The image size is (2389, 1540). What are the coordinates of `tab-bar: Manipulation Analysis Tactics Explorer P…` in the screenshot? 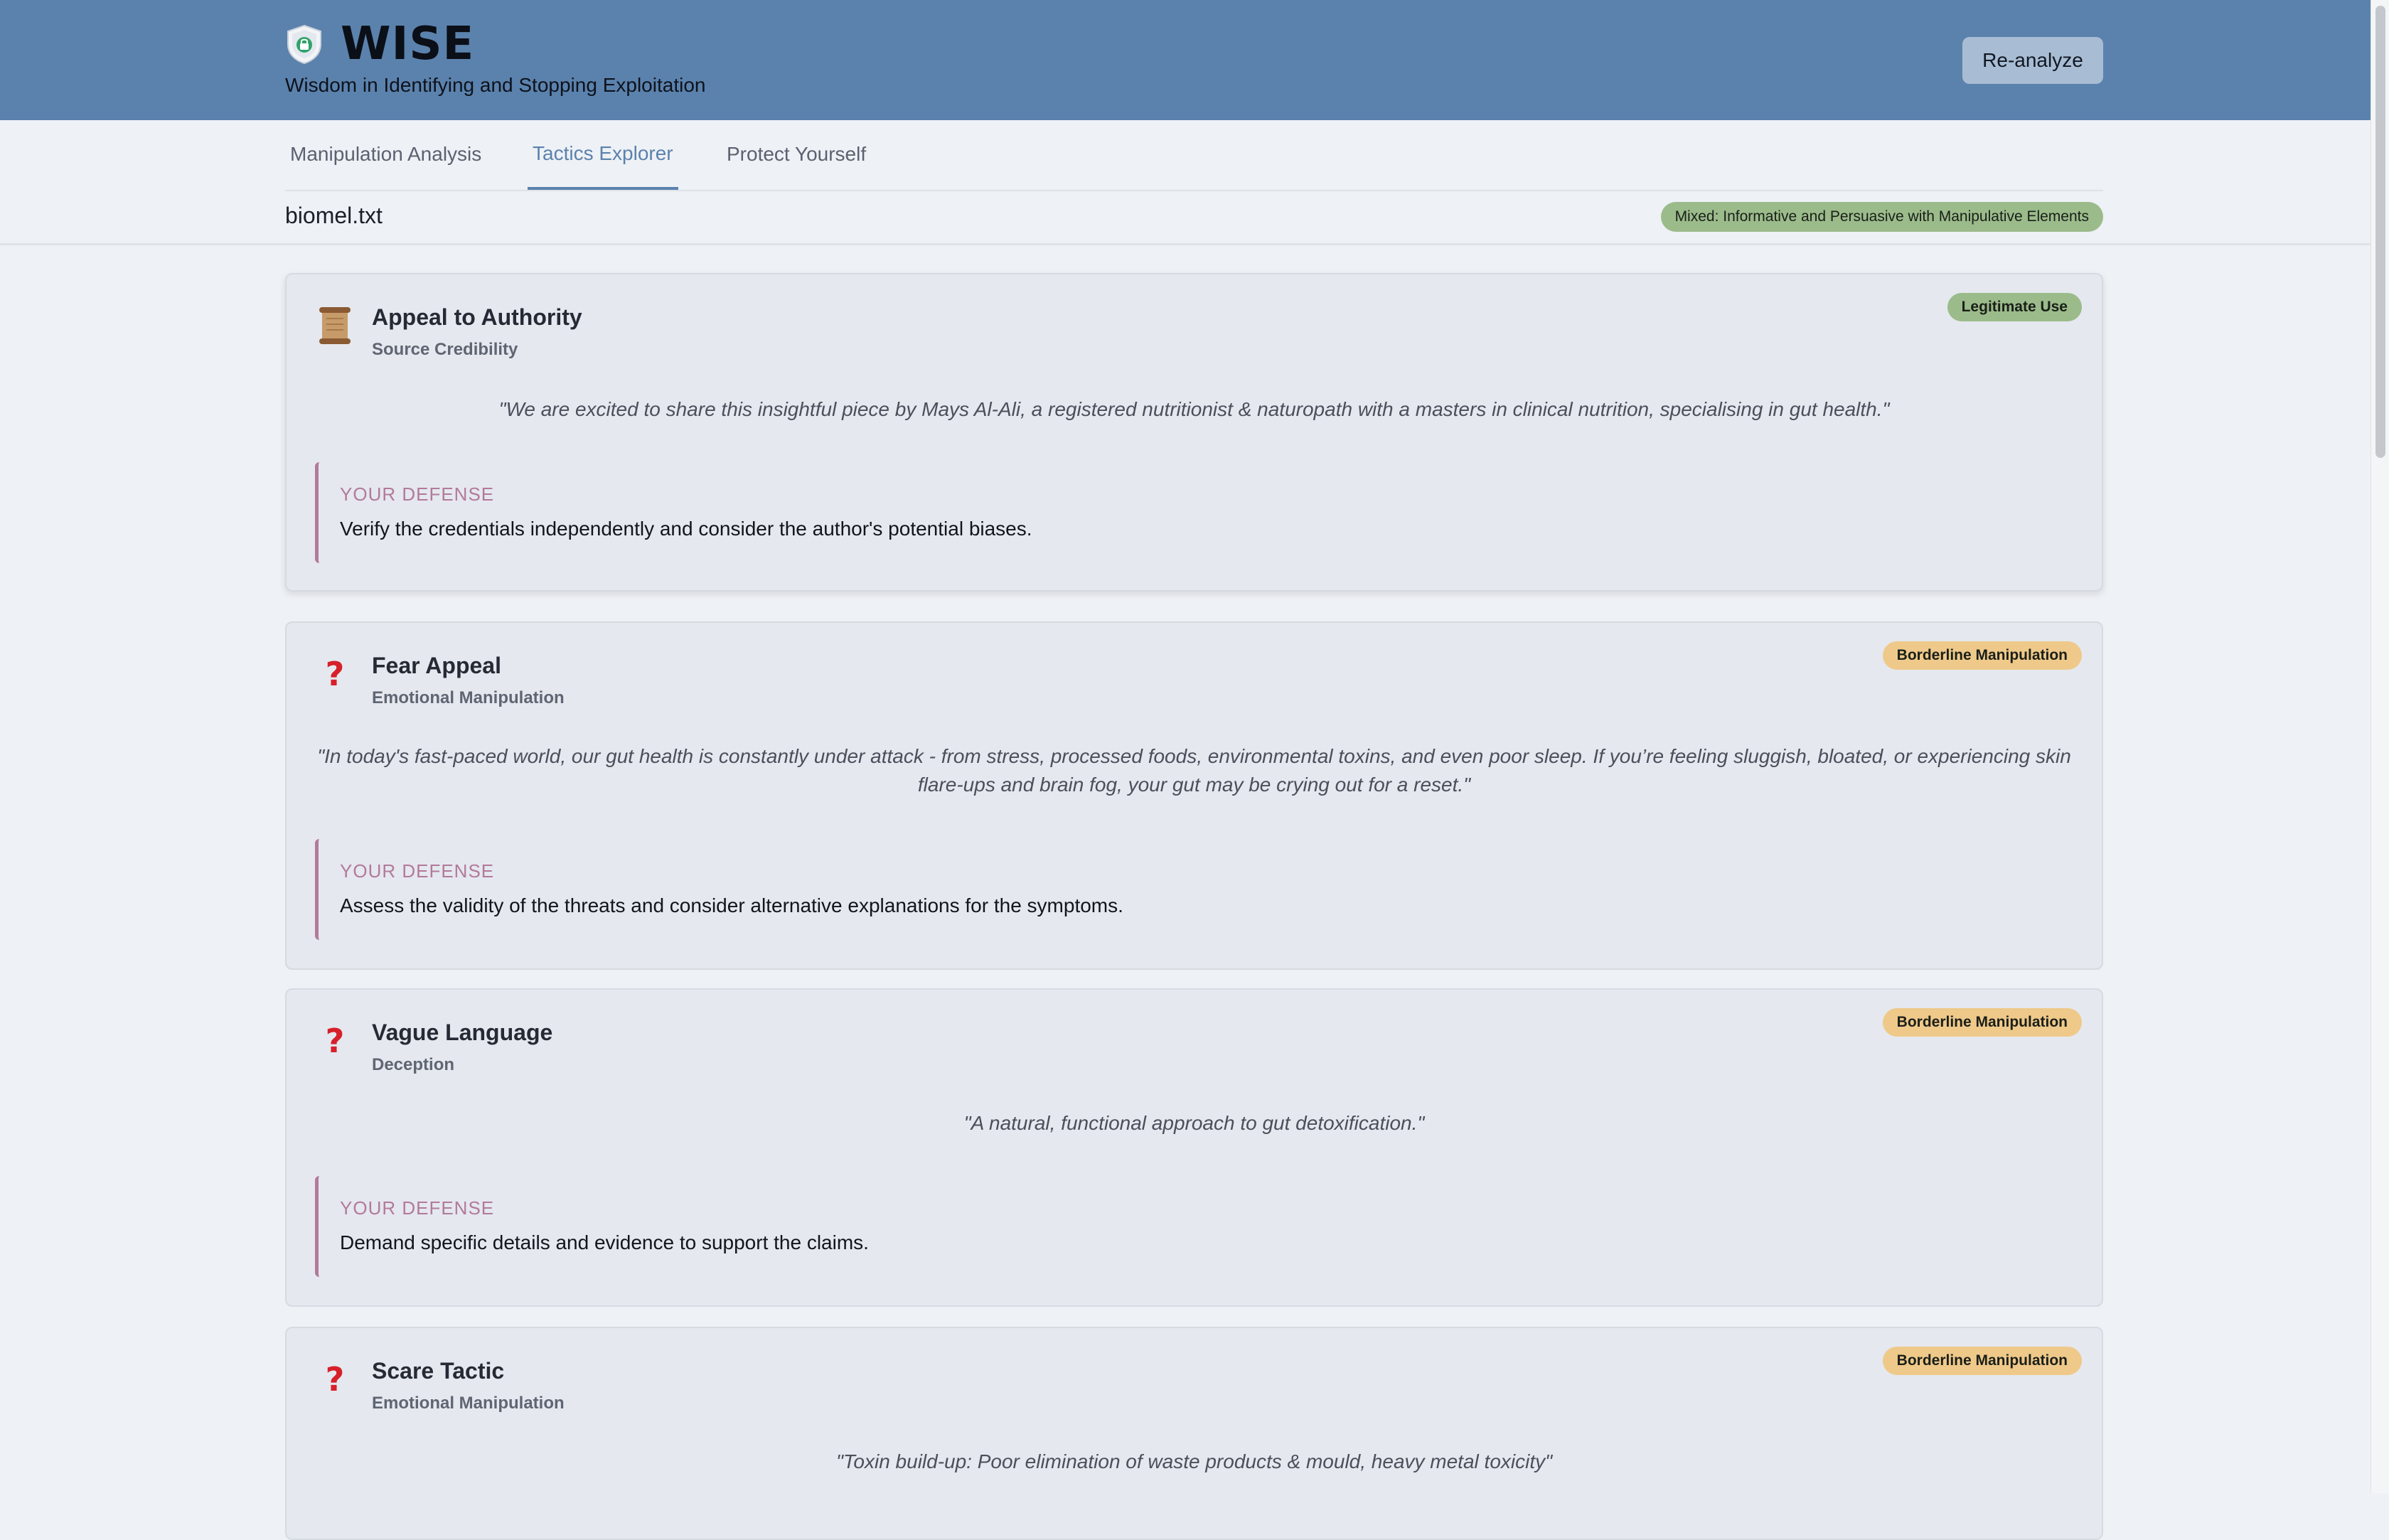 It's located at (1194, 155).